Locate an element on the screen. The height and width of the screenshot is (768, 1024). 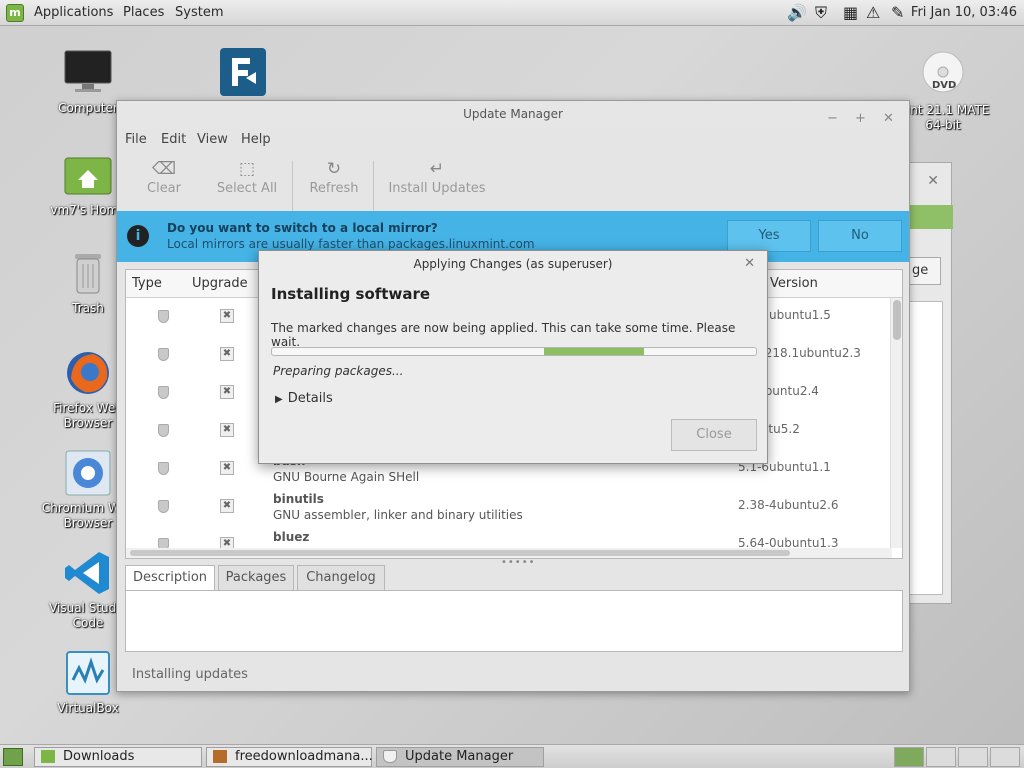
tab-packages: Packages is located at coordinates (256, 578).